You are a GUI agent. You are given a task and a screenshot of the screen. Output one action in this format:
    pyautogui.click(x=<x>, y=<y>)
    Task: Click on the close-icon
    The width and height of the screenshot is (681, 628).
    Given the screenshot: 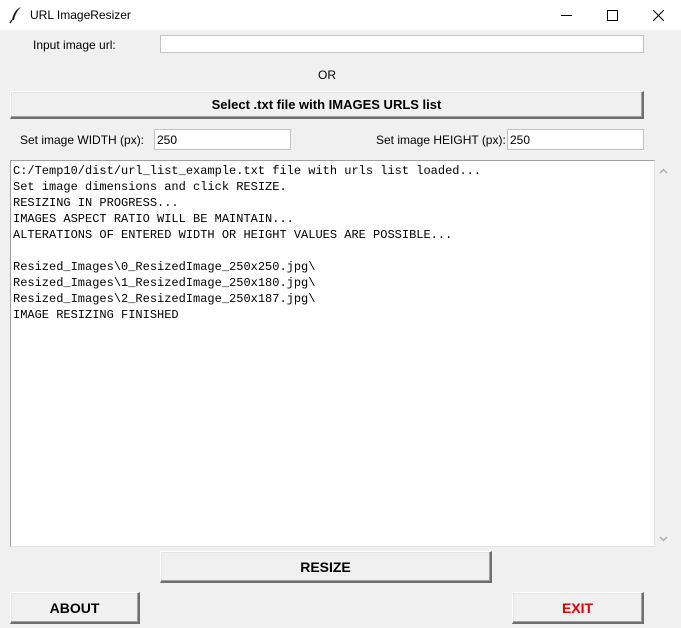 What is the action you would take?
    pyautogui.click(x=658, y=15)
    